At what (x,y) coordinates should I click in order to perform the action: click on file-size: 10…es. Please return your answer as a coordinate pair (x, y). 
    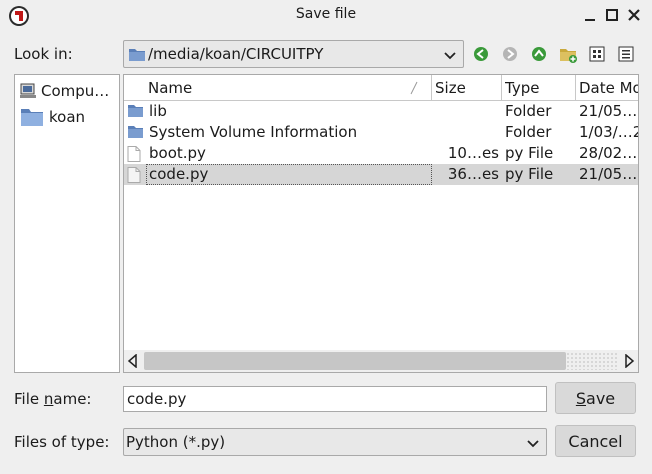
    Looking at the image, I should click on (473, 153).